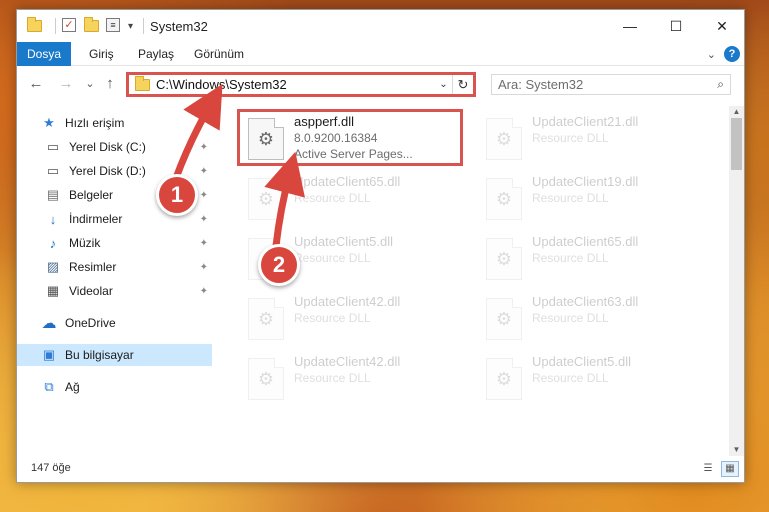 This screenshot has width=769, height=512. What do you see at coordinates (736, 281) in the screenshot?
I see `vertical-scrollbar: ▲ ▼` at bounding box center [736, 281].